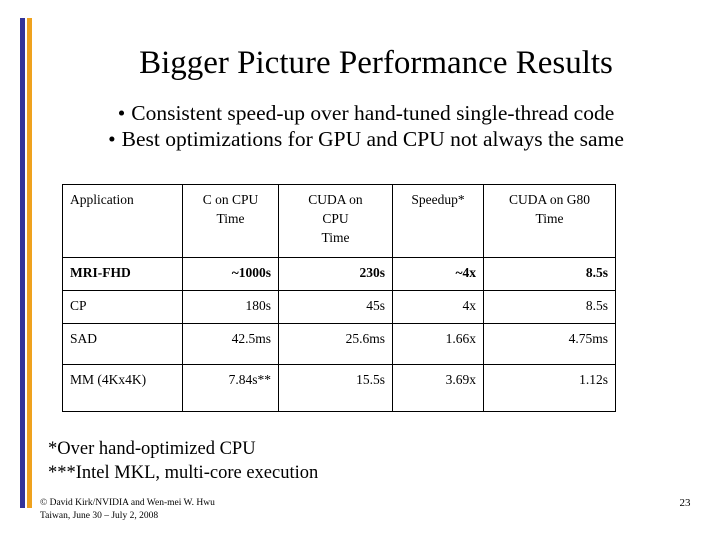  What do you see at coordinates (438, 344) in the screenshot?
I see `cell-speedup: 1.66x` at bounding box center [438, 344].